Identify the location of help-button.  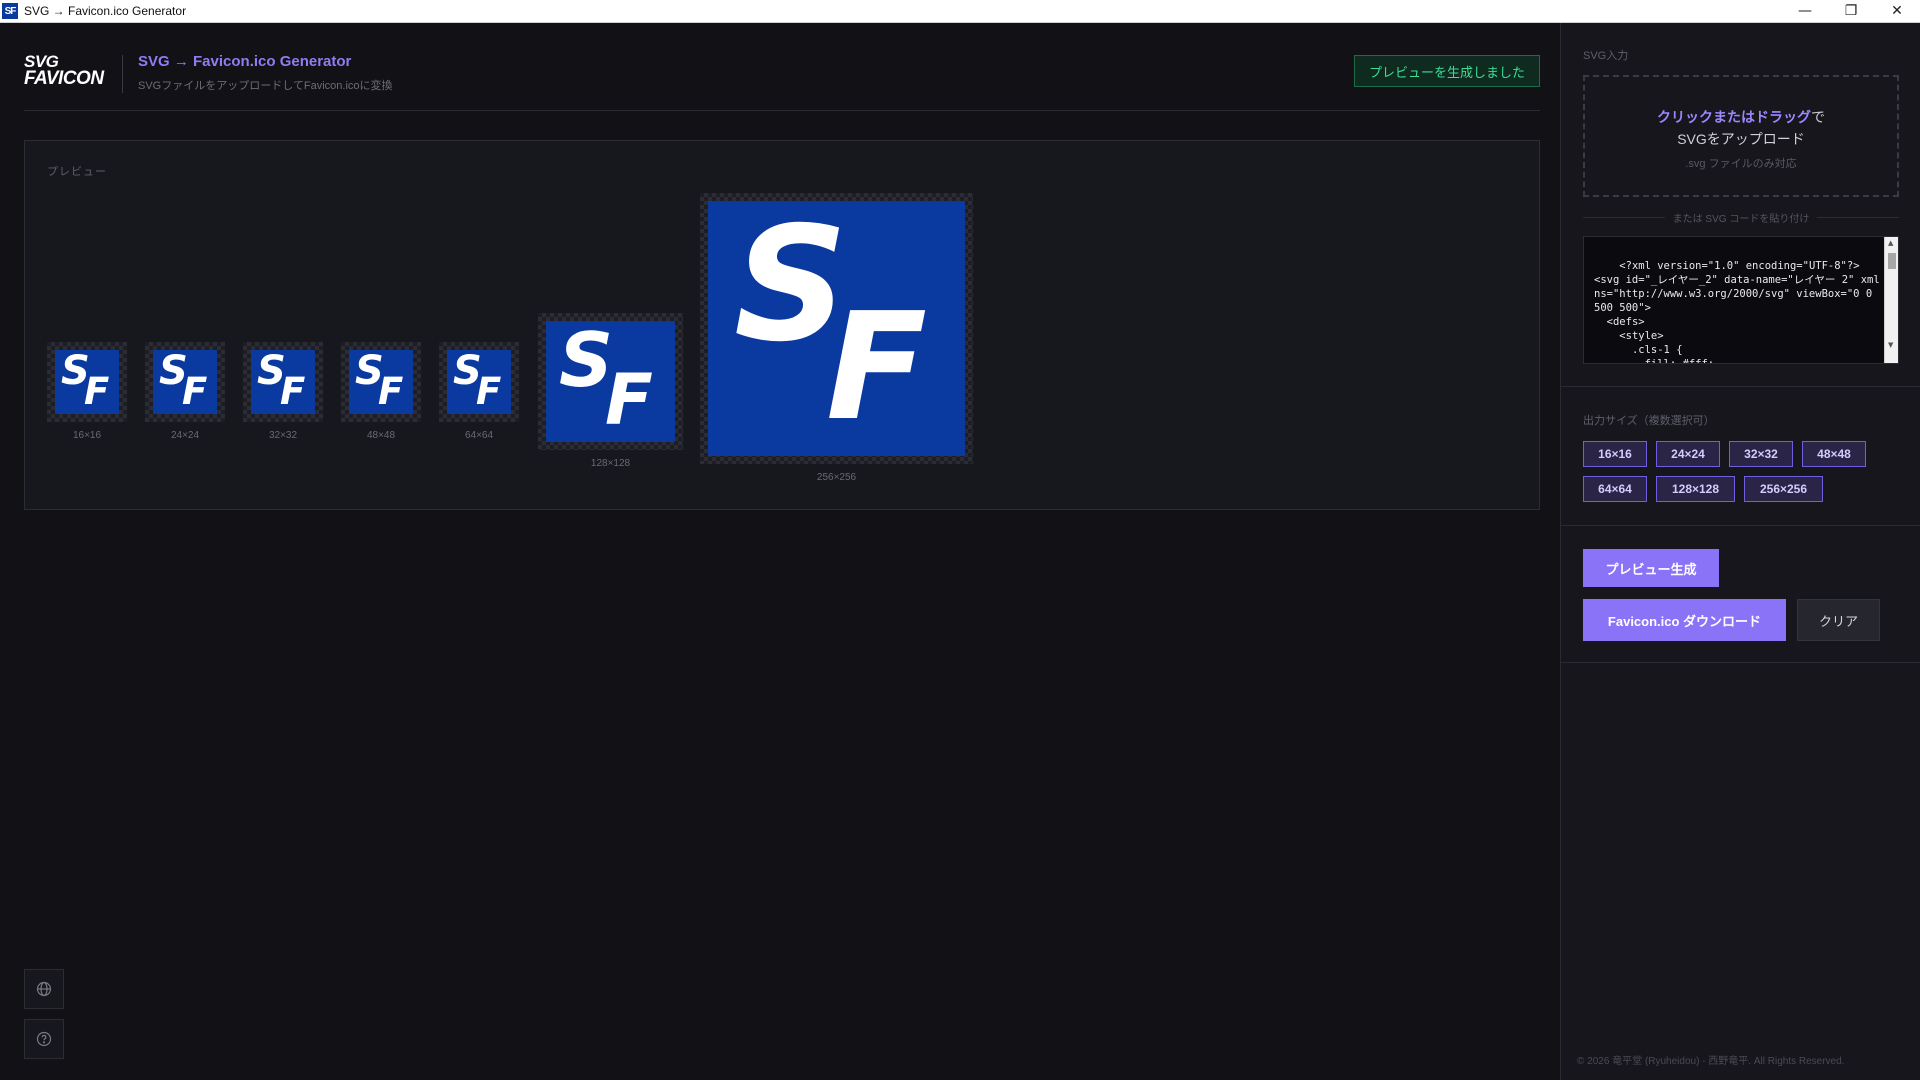
(44, 1039).